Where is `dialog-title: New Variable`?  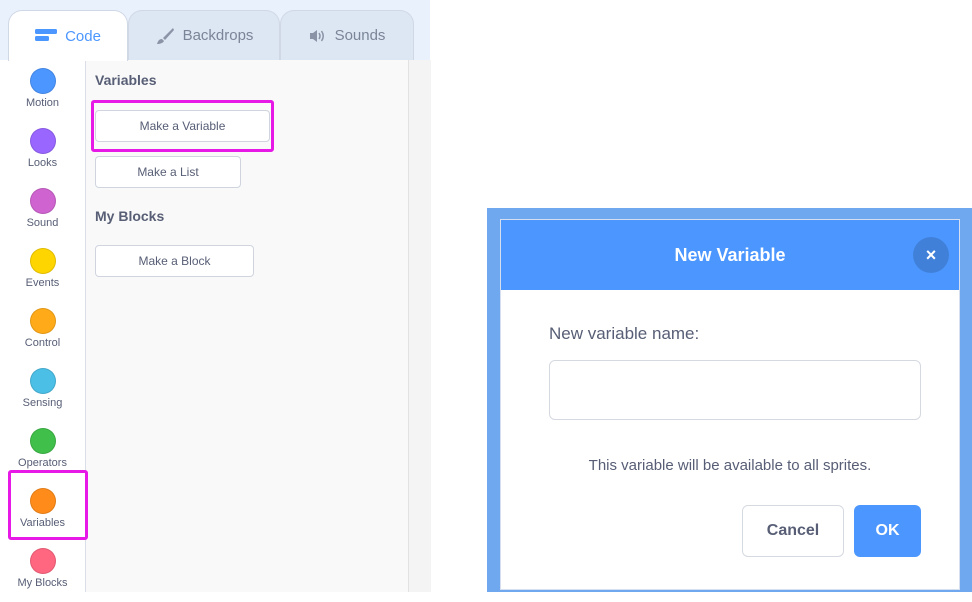 dialog-title: New Variable is located at coordinates (730, 254).